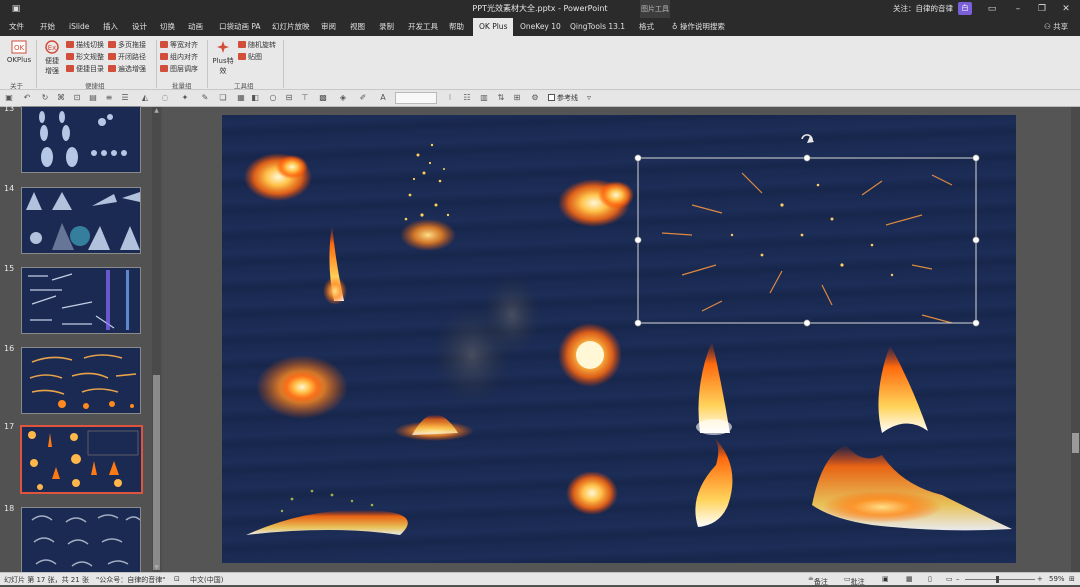 This screenshot has height=587, width=1080. Describe the element at coordinates (335, 265) in the screenshot. I see `comet-flame-effect` at that location.